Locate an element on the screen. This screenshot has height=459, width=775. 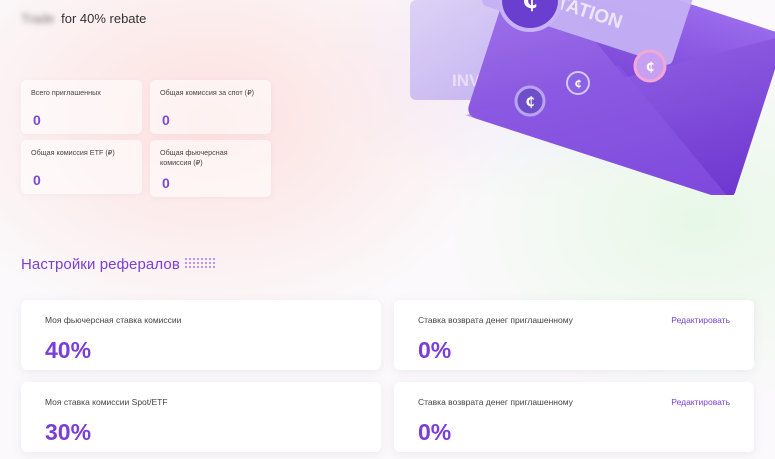
promo-rebate-text: for 40% rebate is located at coordinates (104, 18).